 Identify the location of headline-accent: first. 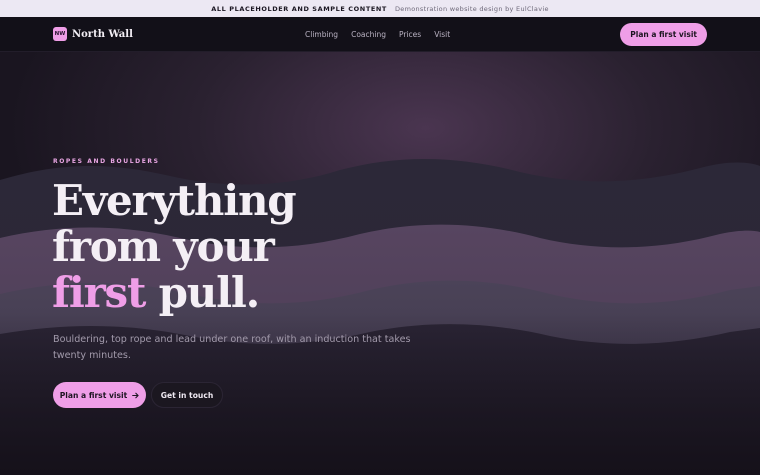
(99, 292).